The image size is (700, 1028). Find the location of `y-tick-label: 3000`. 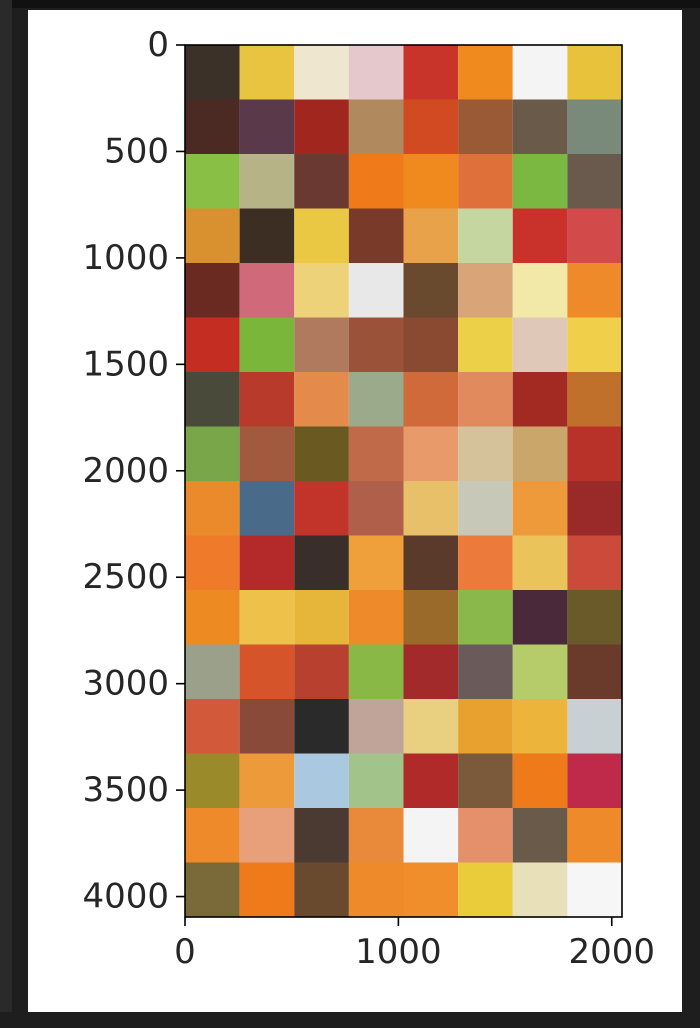

y-tick-label: 3000 is located at coordinates (125, 684).